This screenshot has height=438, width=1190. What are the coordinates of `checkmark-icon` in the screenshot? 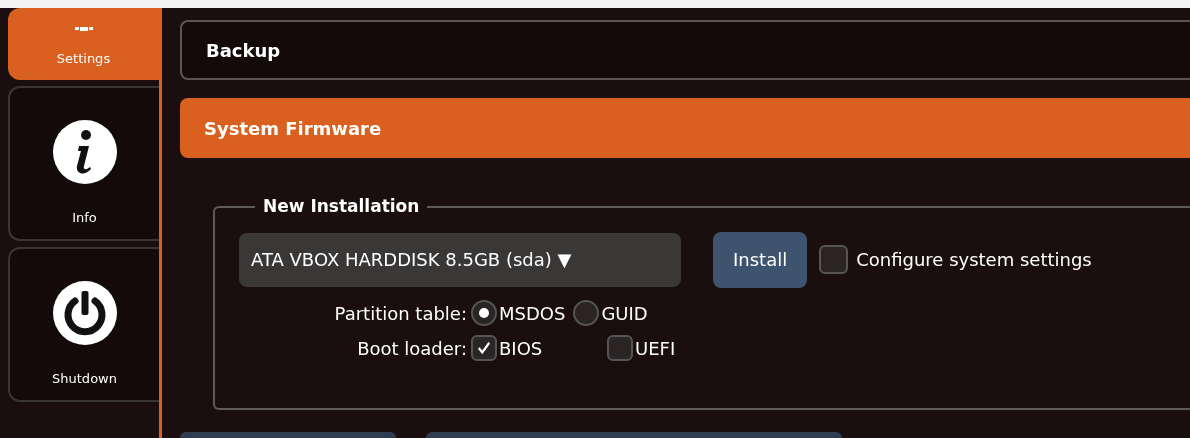 It's located at (484, 348).